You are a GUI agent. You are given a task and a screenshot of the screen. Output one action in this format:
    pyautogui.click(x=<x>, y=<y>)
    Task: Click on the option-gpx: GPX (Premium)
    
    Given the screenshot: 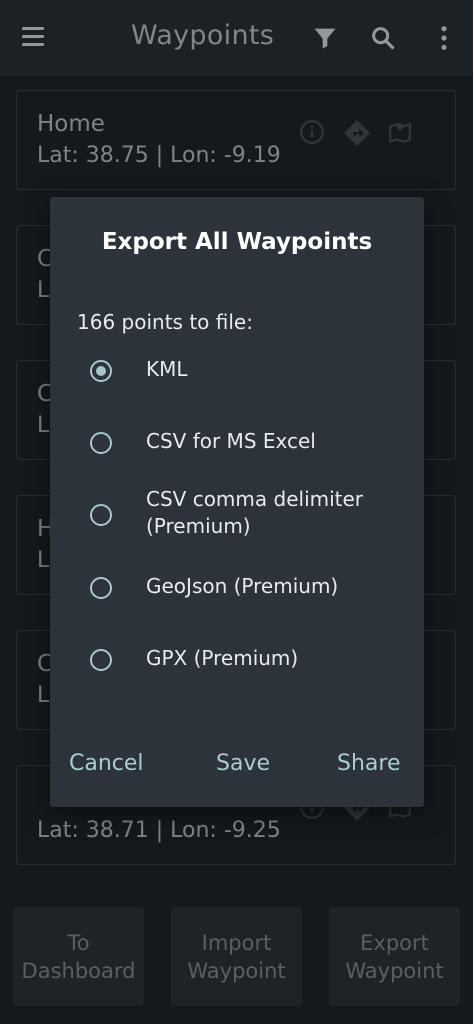 What is the action you would take?
    pyautogui.click(x=250, y=662)
    